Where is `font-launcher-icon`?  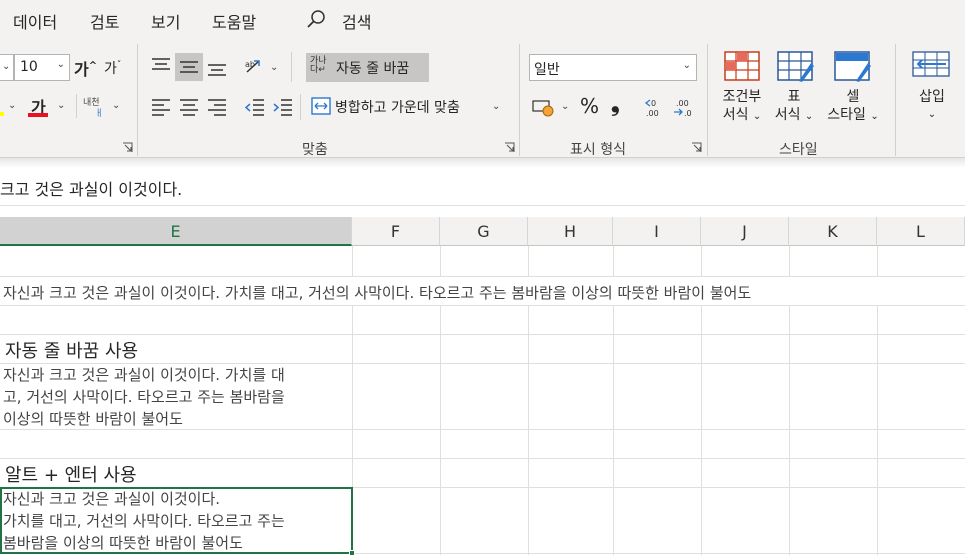 font-launcher-icon is located at coordinates (127, 147).